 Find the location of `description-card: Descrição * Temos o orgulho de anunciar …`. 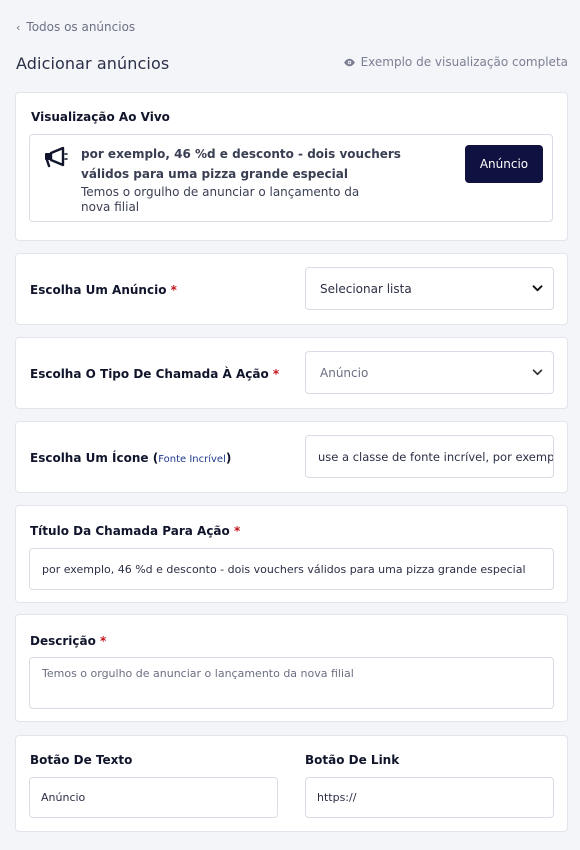

description-card: Descrição * Temos o orgulho de anunciar … is located at coordinates (291, 668).